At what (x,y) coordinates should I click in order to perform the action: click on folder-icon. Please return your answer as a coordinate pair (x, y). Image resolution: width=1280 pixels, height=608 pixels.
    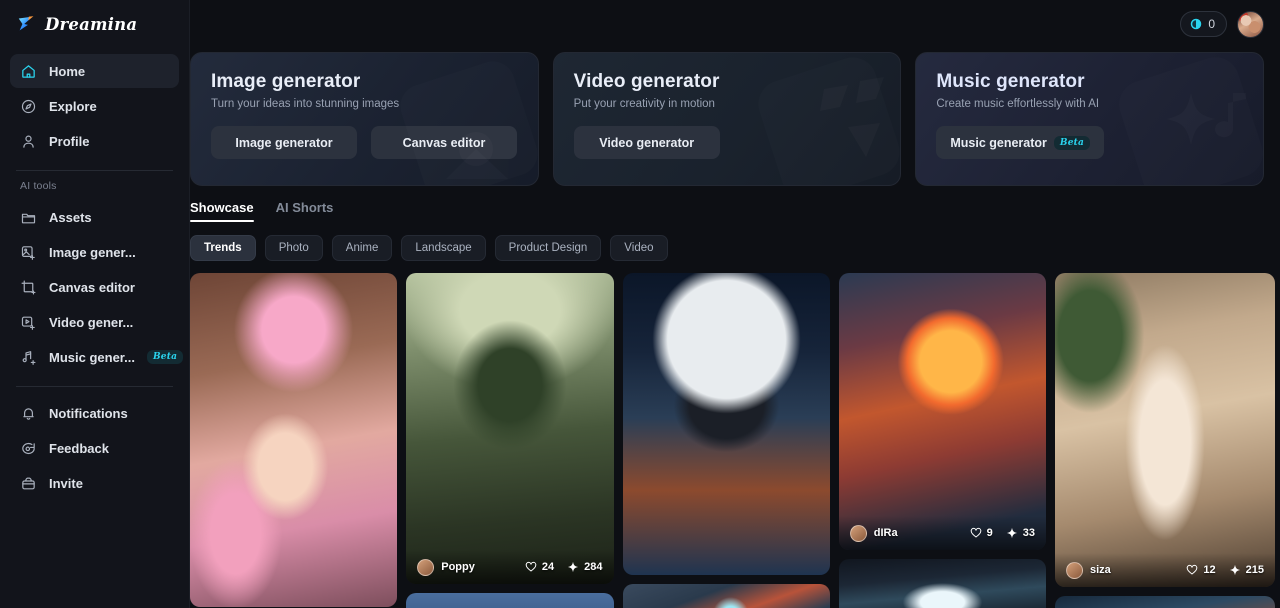
    Looking at the image, I should click on (28, 217).